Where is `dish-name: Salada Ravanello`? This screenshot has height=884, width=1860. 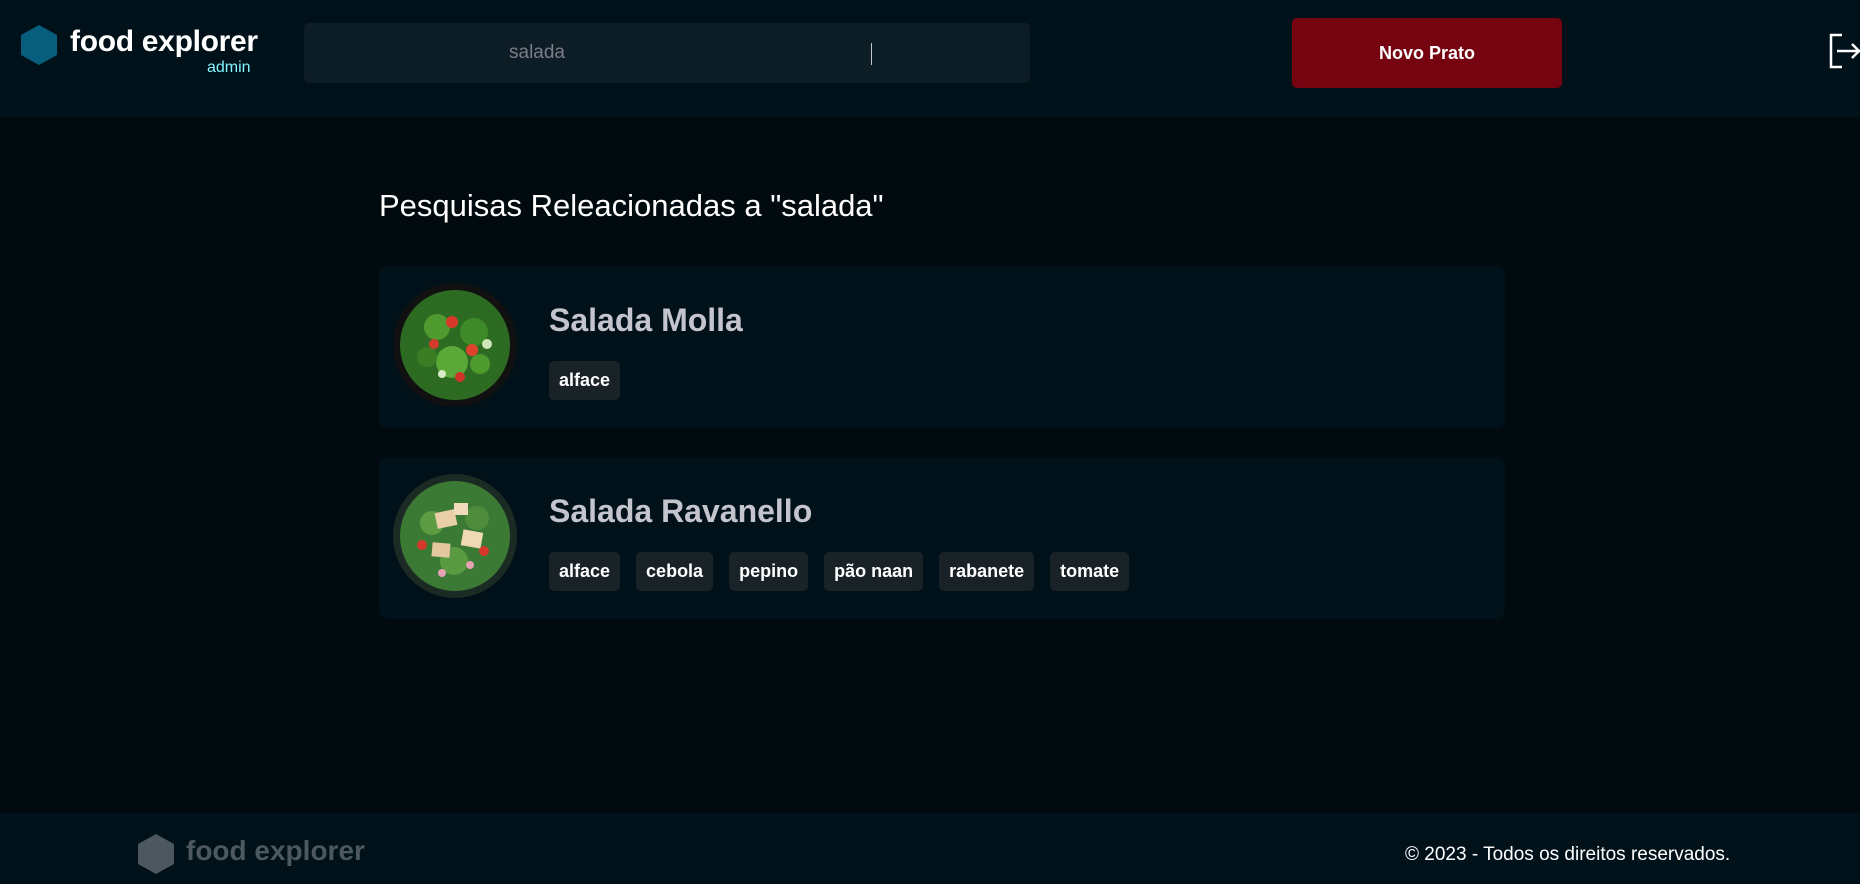
dish-name: Salada Ravanello is located at coordinates (681, 511).